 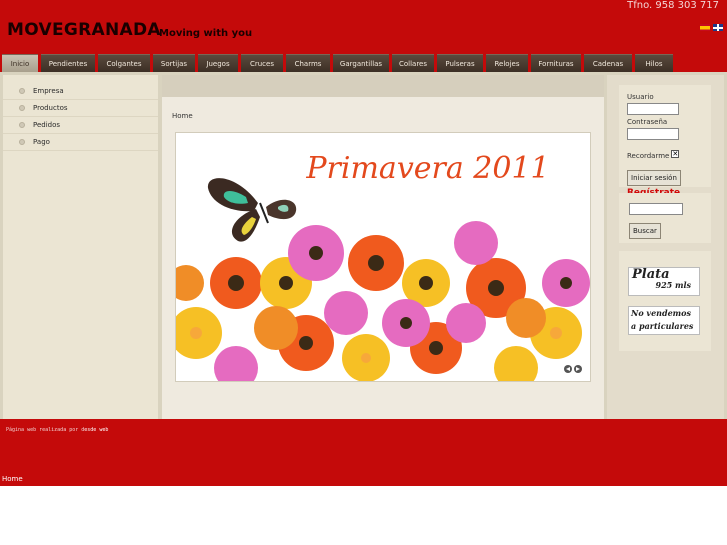 What do you see at coordinates (705, 27) in the screenshot?
I see `es-flag-icon` at bounding box center [705, 27].